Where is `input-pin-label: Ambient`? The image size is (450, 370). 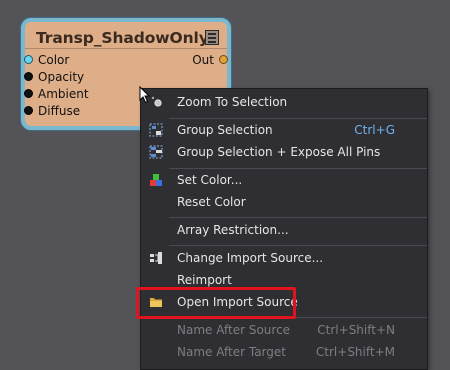 input-pin-label: Ambient is located at coordinates (63, 94).